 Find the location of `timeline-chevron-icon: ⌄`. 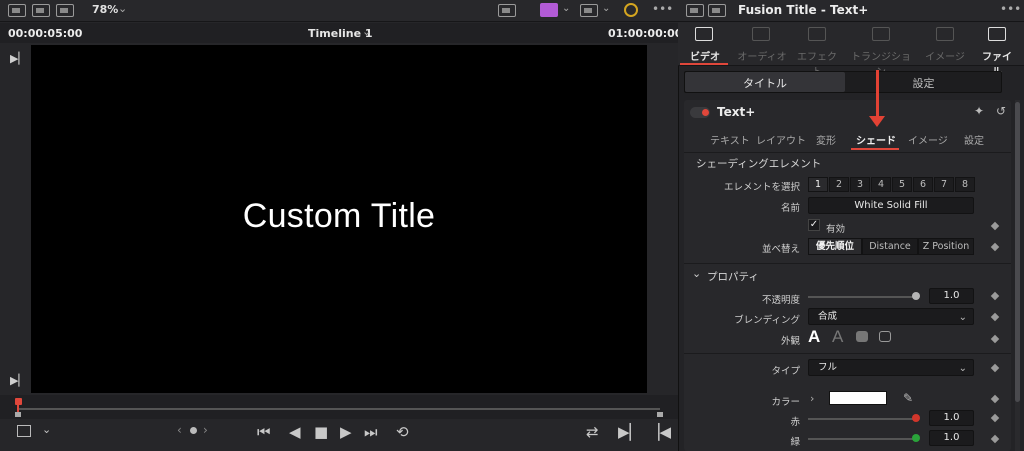

timeline-chevron-icon: ⌄ is located at coordinates (366, 31).